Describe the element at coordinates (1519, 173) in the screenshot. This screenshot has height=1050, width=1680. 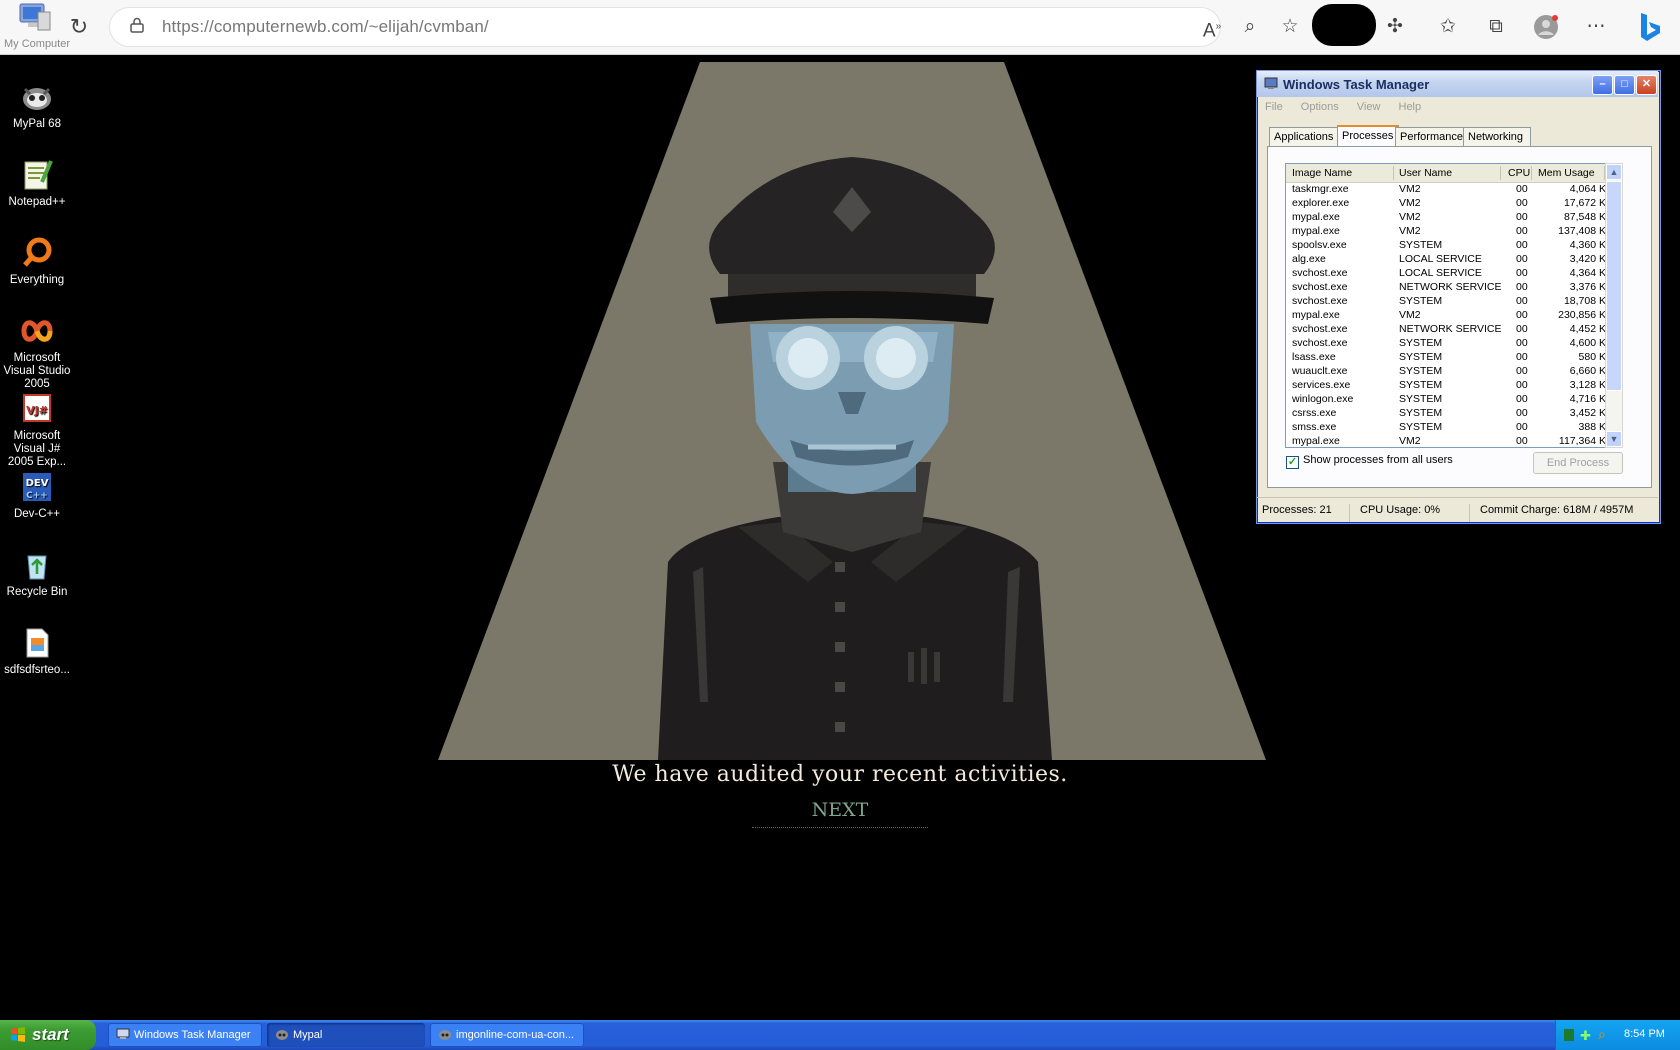
I see `col-cpu: CPU` at that location.